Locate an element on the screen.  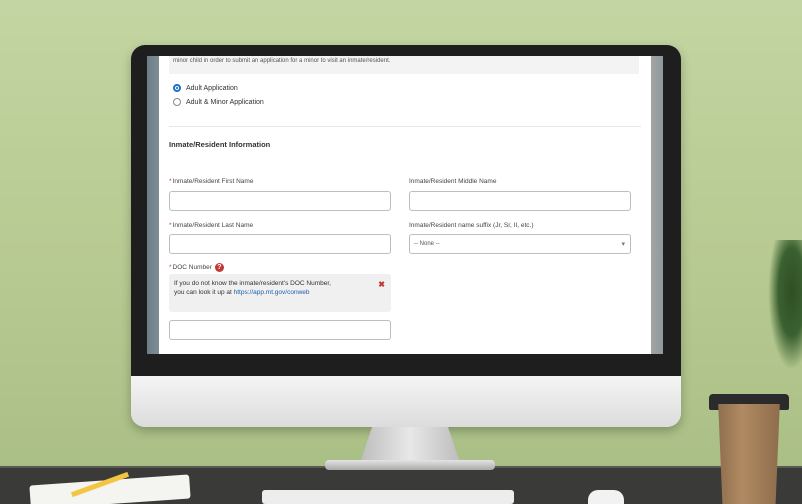
close-icon: ✖ is located at coordinates (381, 285).